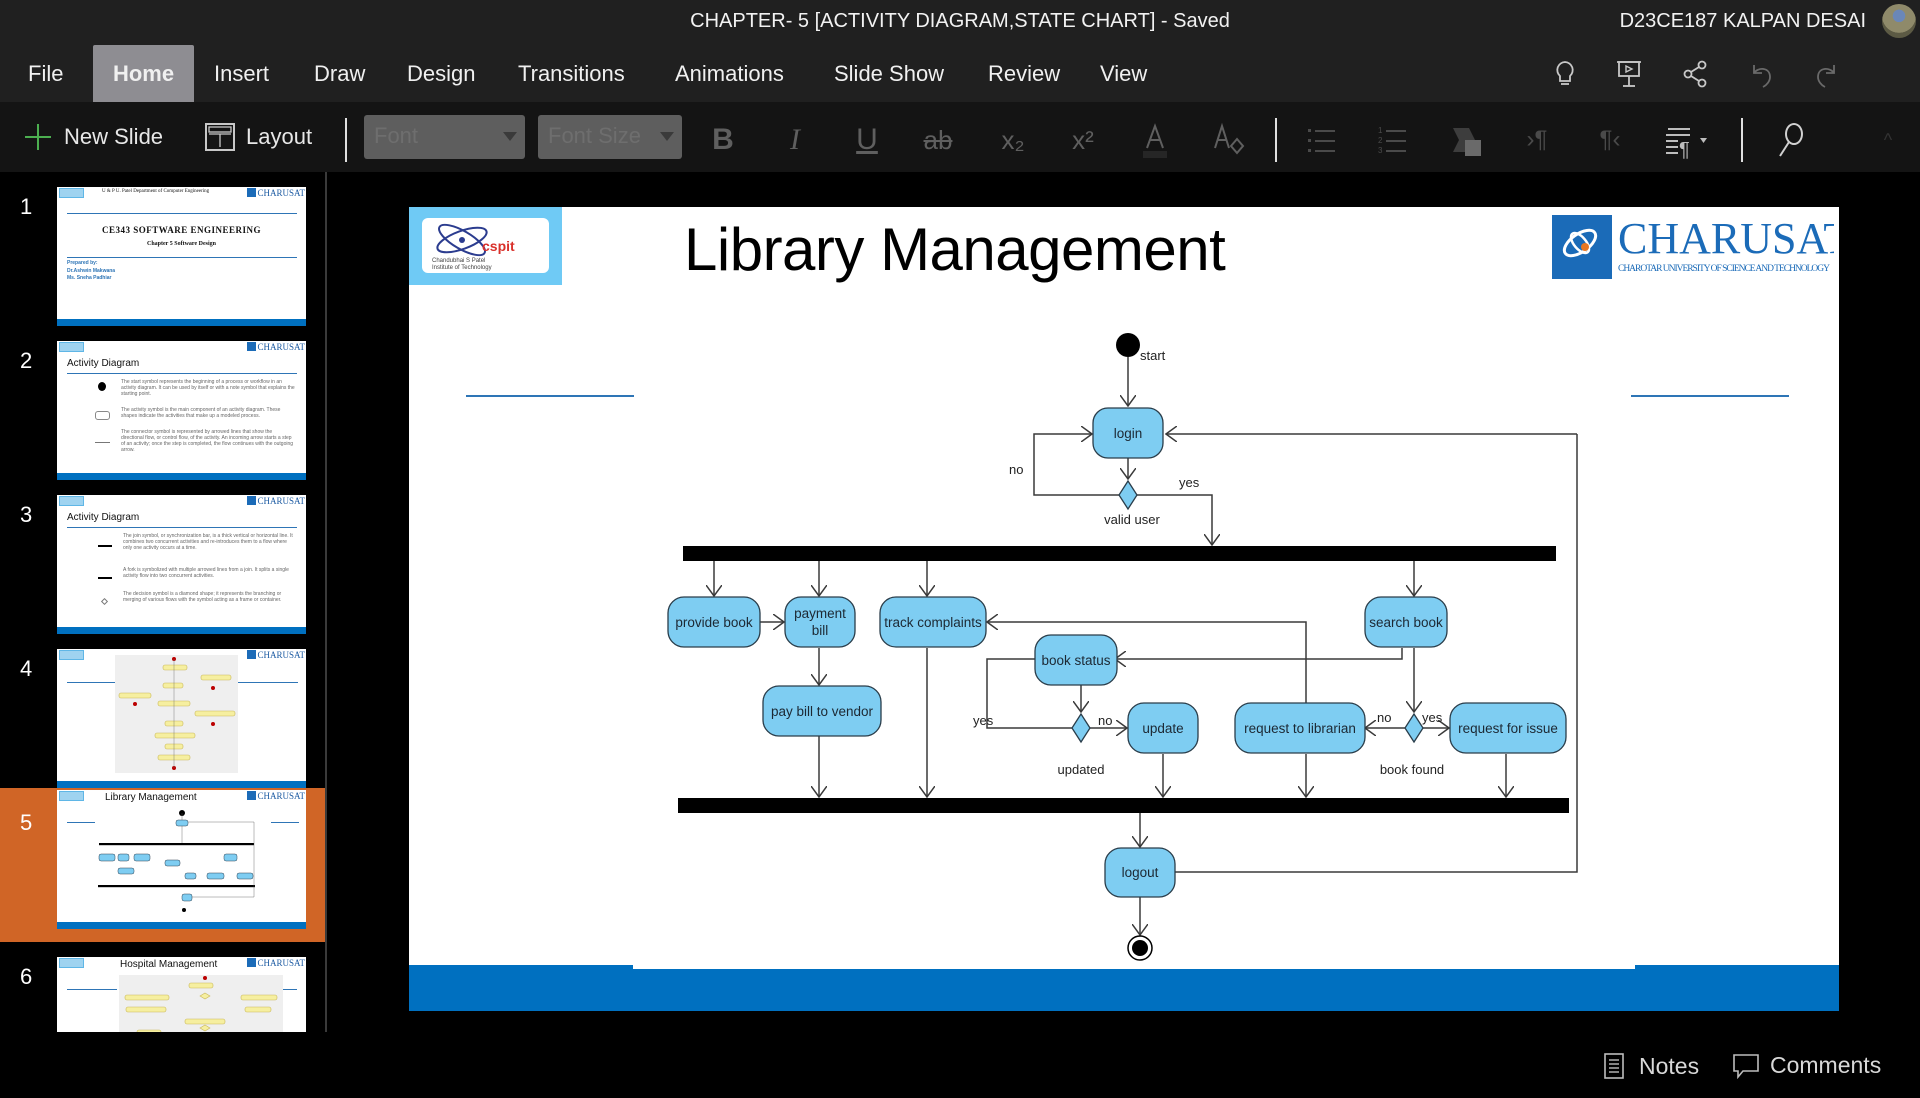 The height and width of the screenshot is (1098, 1920). I want to click on tab-animations: Animations, so click(729, 73).